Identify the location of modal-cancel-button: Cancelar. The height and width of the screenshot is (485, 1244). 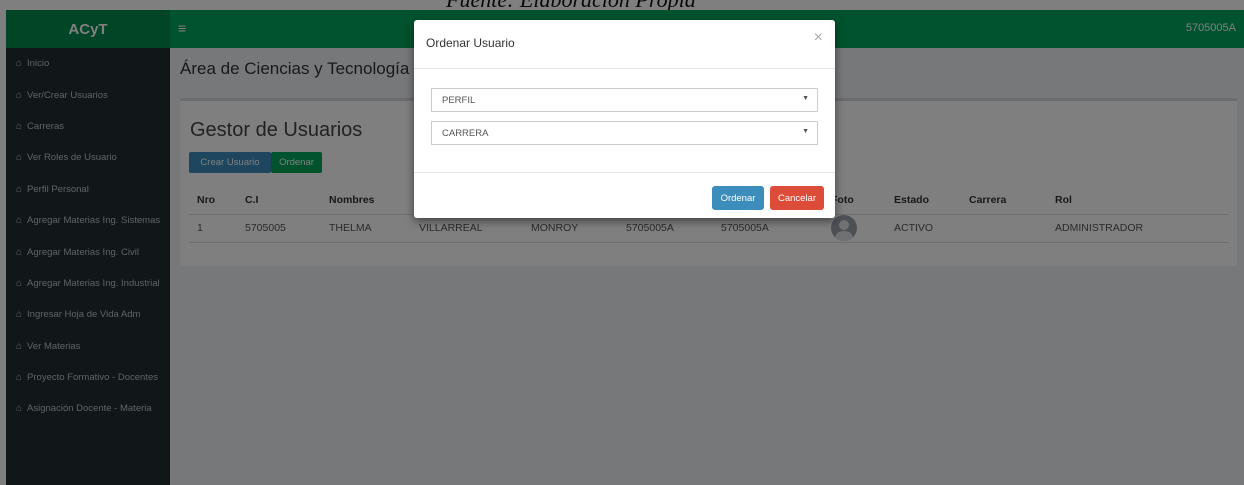
(797, 198).